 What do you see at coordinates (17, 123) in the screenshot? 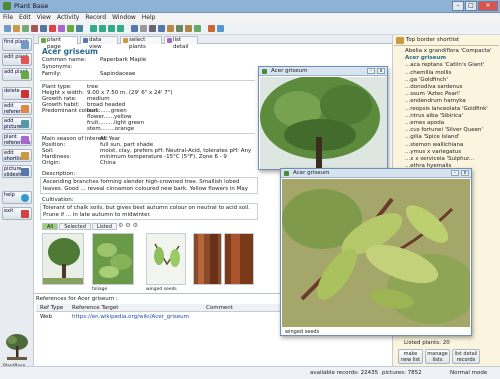
I see `add-picture-button: add picture` at bounding box center [17, 123].